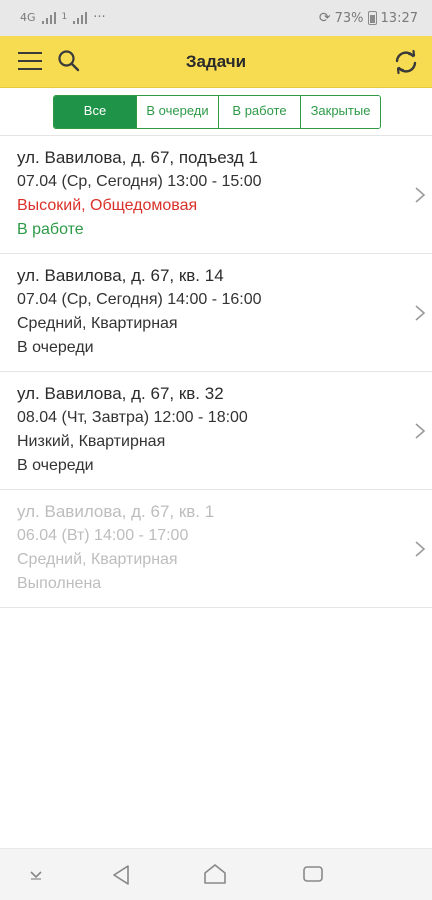 This screenshot has height=900, width=432. I want to click on home-icon, so click(215, 874).